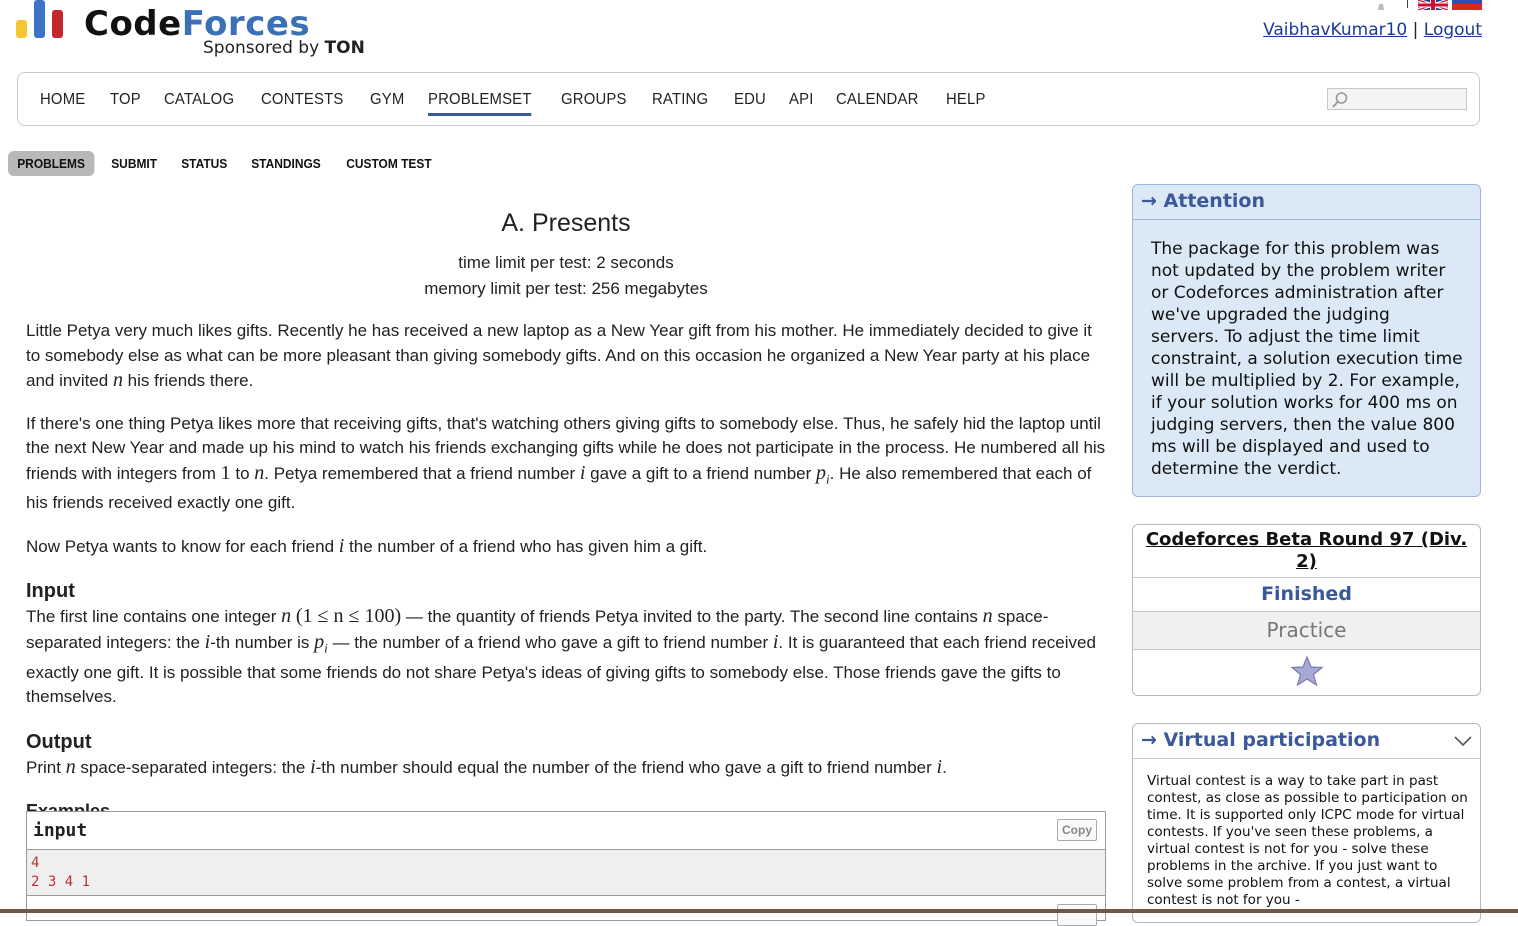 The height and width of the screenshot is (926, 1518). I want to click on tab-submit: SUBMIT, so click(134, 163).